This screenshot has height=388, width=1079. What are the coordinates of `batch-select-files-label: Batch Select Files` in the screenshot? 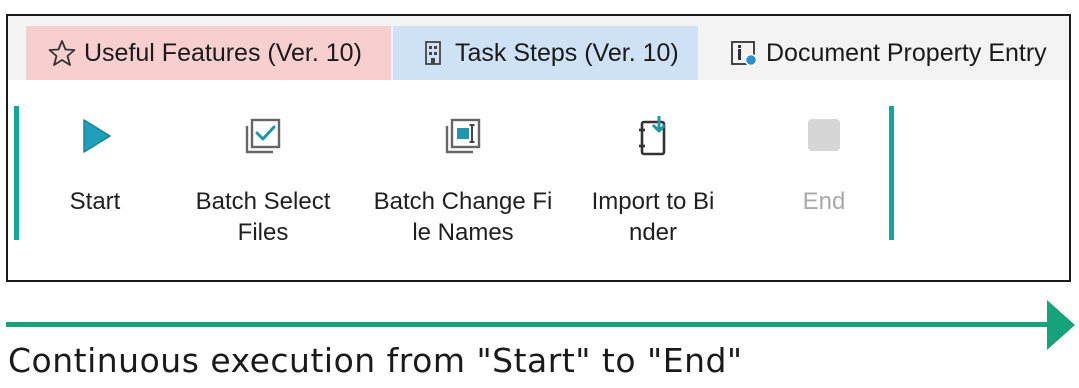 It's located at (263, 217).